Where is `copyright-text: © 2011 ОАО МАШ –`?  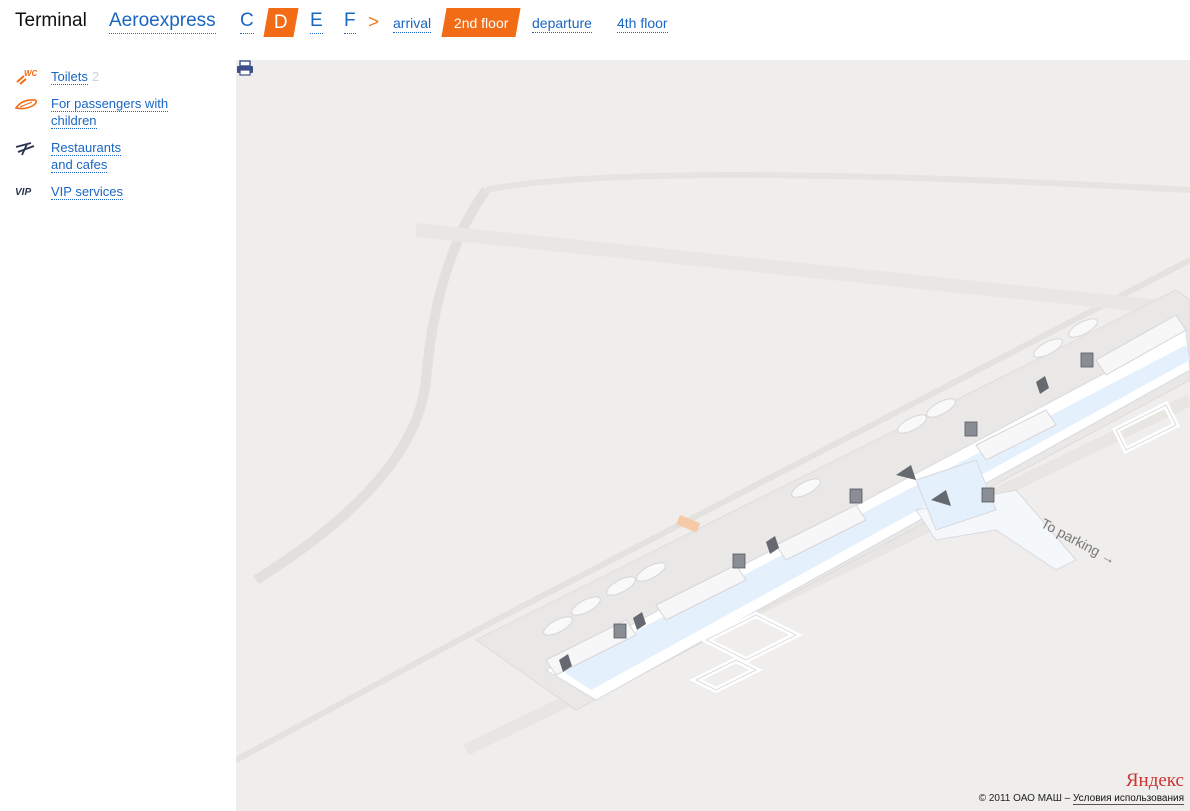 copyright-text: © 2011 ОАО МАШ – is located at coordinates (1024, 798).